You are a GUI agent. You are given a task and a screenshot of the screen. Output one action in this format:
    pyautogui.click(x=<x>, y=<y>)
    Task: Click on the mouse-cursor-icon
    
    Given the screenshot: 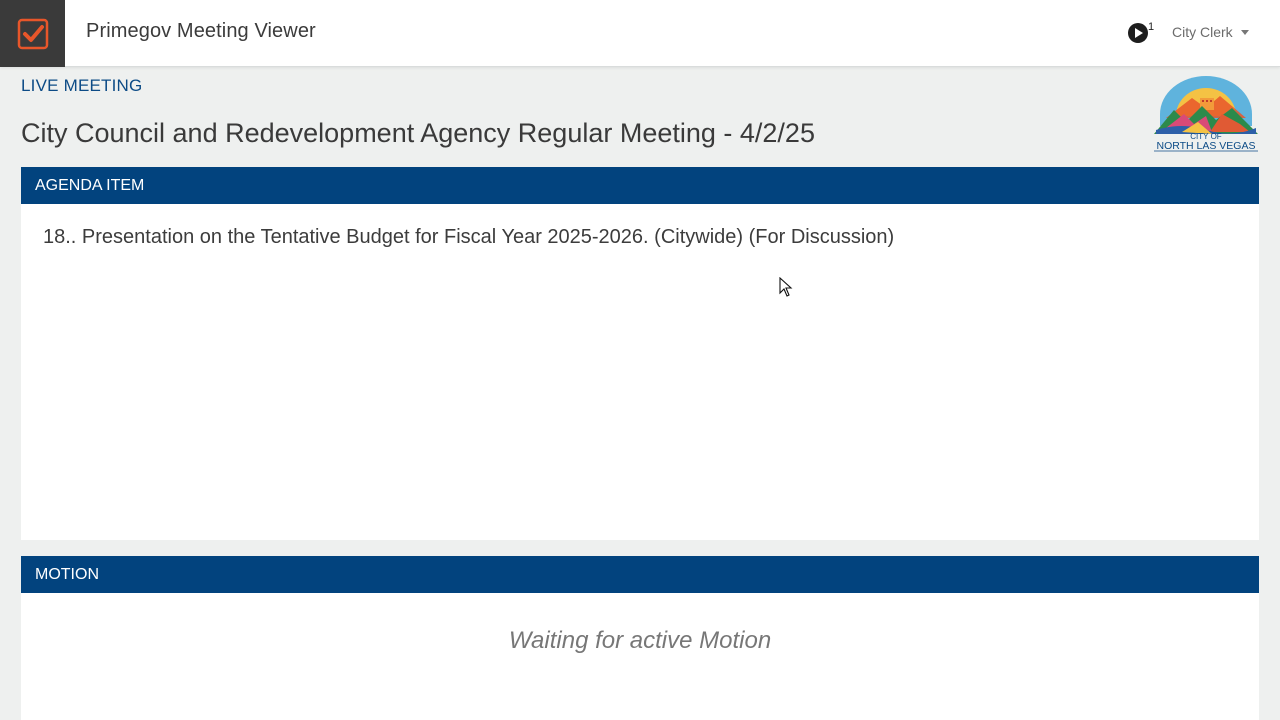 What is the action you would take?
    pyautogui.click(x=786, y=287)
    